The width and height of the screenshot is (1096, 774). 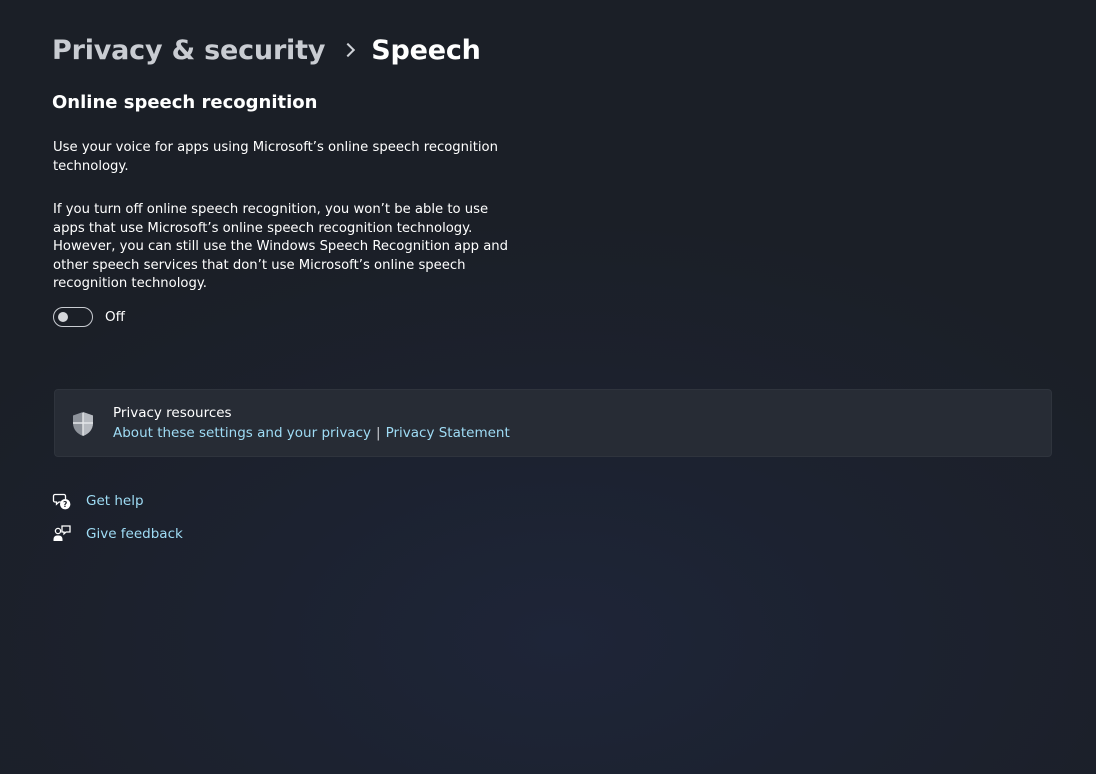 What do you see at coordinates (426, 50) in the screenshot?
I see `page-title: Speech` at bounding box center [426, 50].